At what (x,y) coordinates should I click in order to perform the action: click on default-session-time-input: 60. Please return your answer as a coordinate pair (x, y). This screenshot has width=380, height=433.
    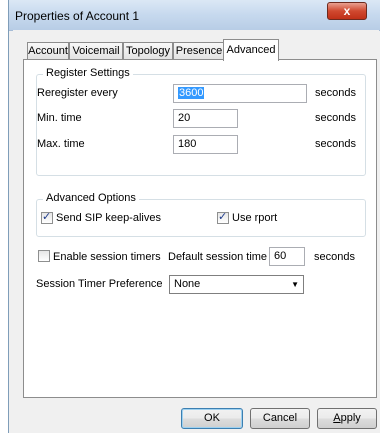
    Looking at the image, I should click on (287, 256).